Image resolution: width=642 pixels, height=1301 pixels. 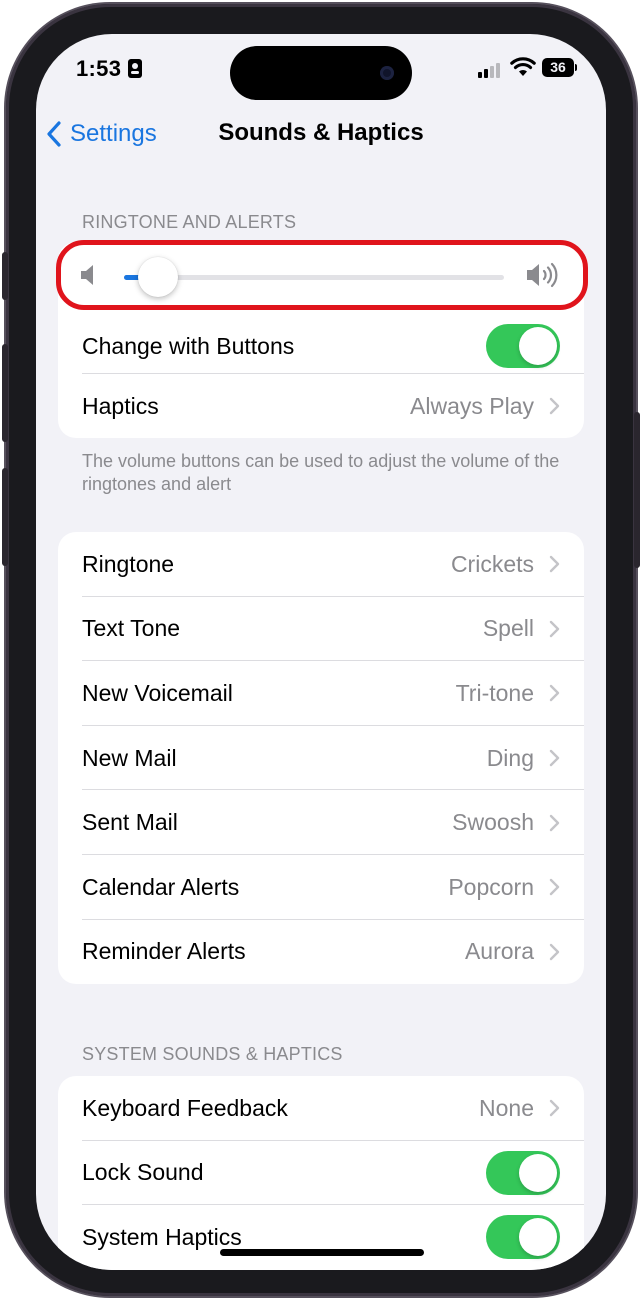 What do you see at coordinates (523, 66) in the screenshot?
I see `wifi-icon` at bounding box center [523, 66].